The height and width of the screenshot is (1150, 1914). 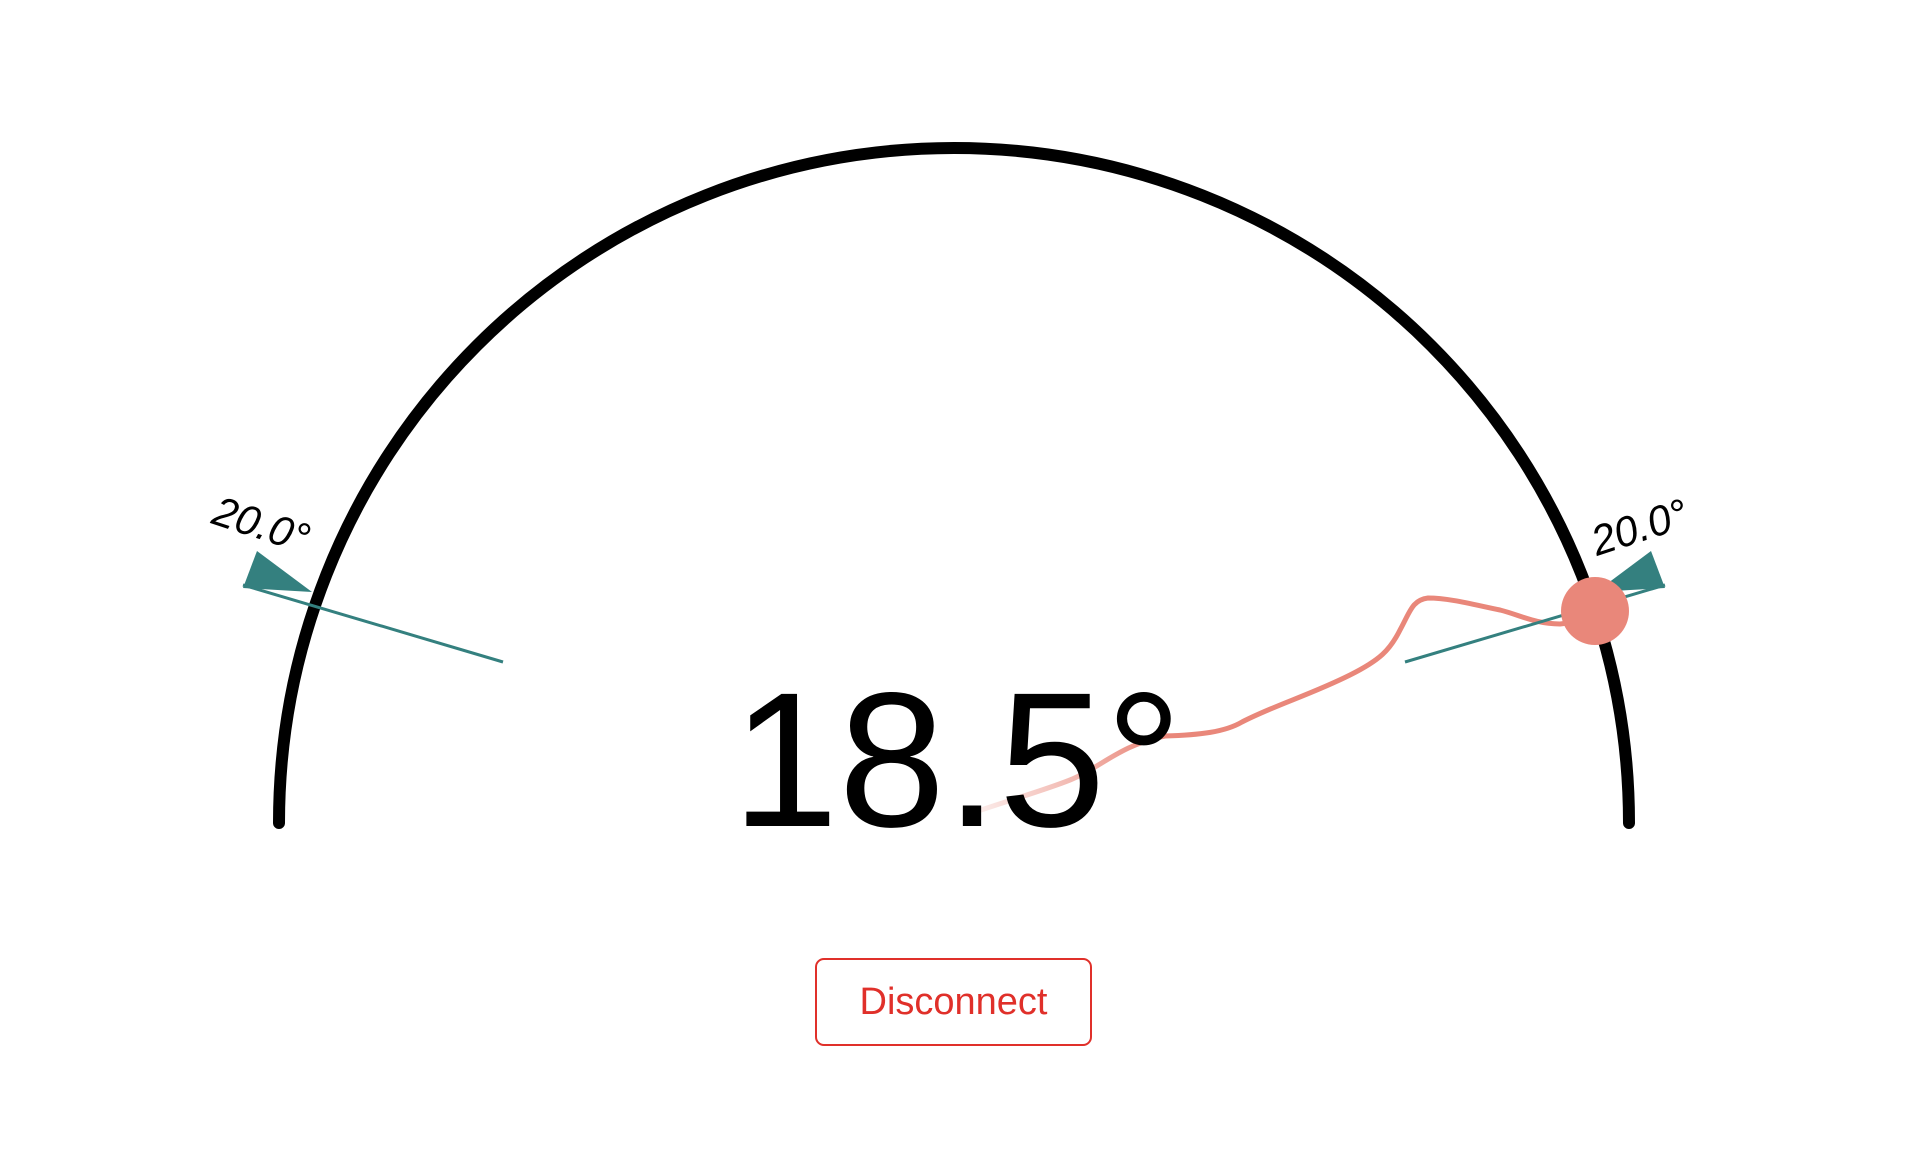 I want to click on right-marker-label: 20.0°, so click(x=1638, y=526).